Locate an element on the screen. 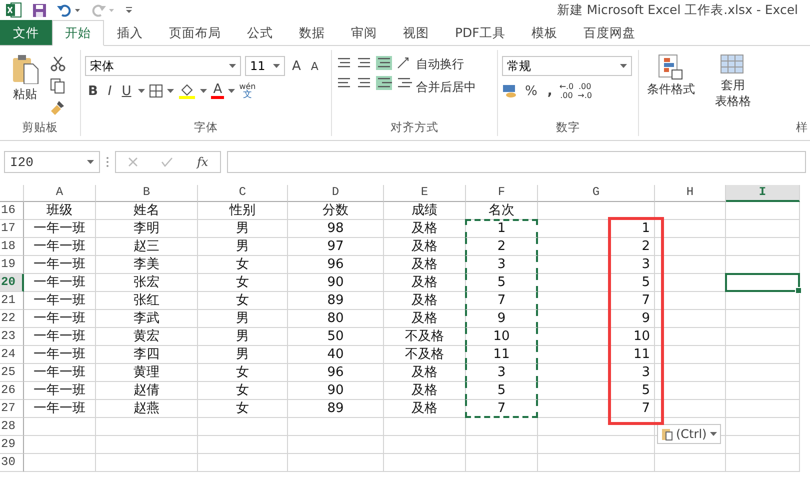 This screenshot has height=480, width=810. table-cell: 2 is located at coordinates (596, 247).